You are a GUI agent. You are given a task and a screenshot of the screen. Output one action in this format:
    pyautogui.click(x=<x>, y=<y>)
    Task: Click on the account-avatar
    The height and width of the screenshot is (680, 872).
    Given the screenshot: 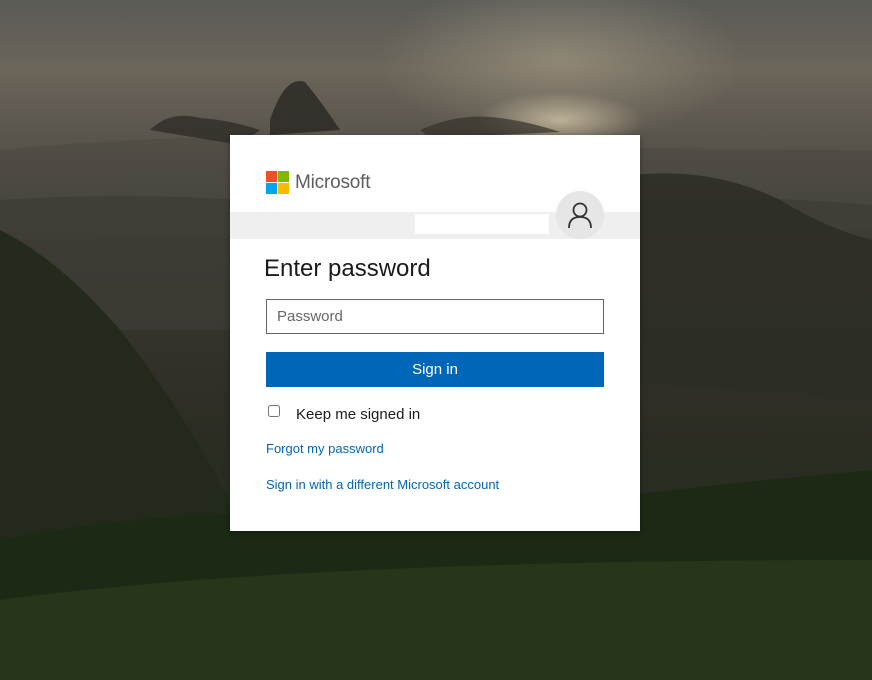 What is the action you would take?
    pyautogui.click(x=580, y=215)
    